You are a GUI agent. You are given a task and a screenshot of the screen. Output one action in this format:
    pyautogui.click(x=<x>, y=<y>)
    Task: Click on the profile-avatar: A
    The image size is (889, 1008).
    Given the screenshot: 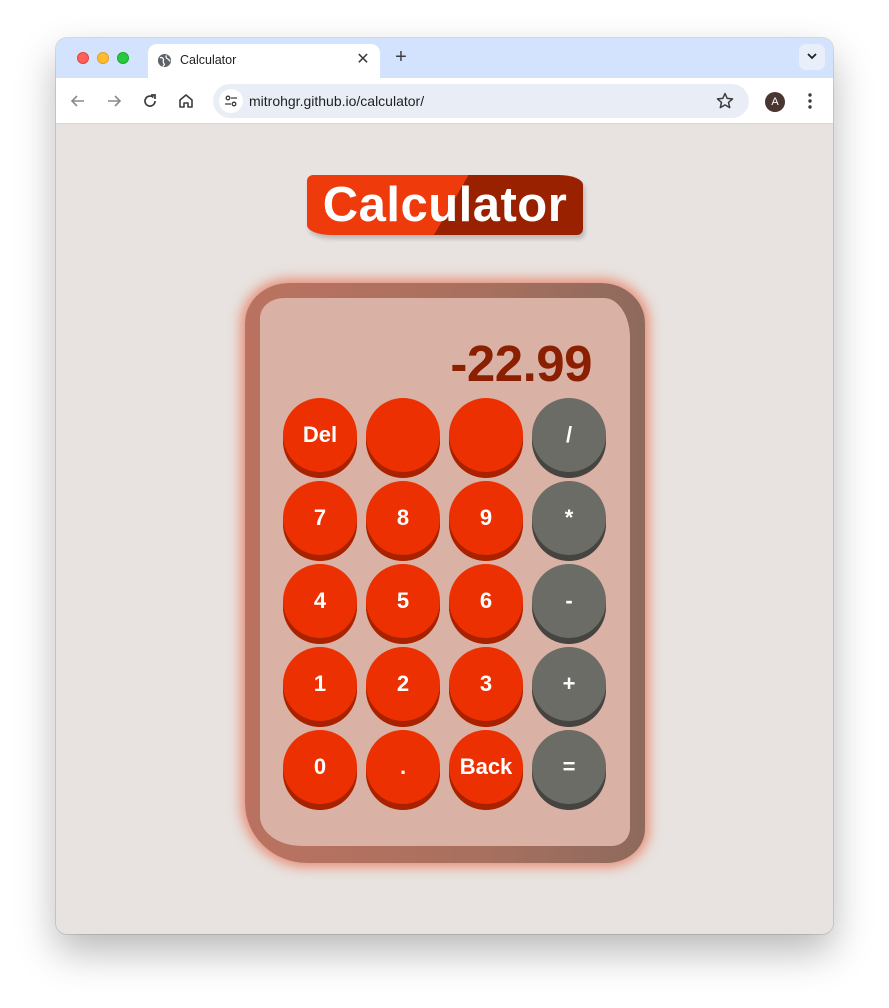 What is the action you would take?
    pyautogui.click(x=775, y=102)
    